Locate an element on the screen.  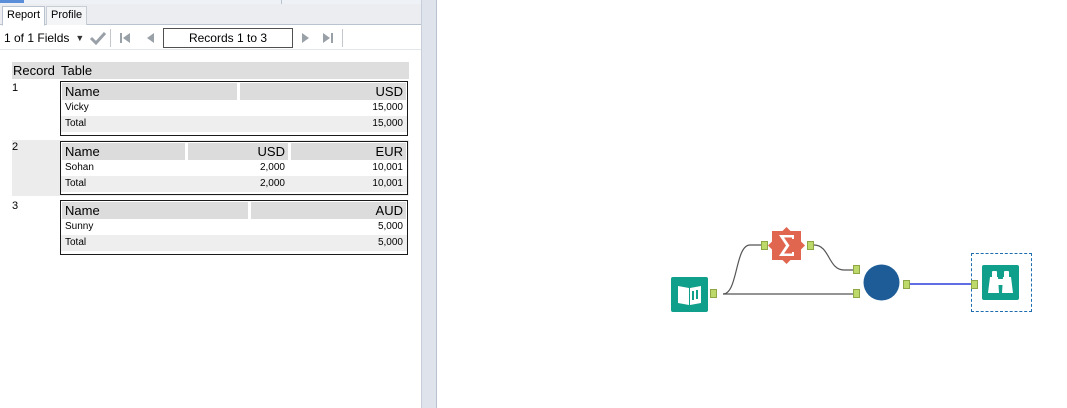
tab-profile: Profile is located at coordinates (67, 15).